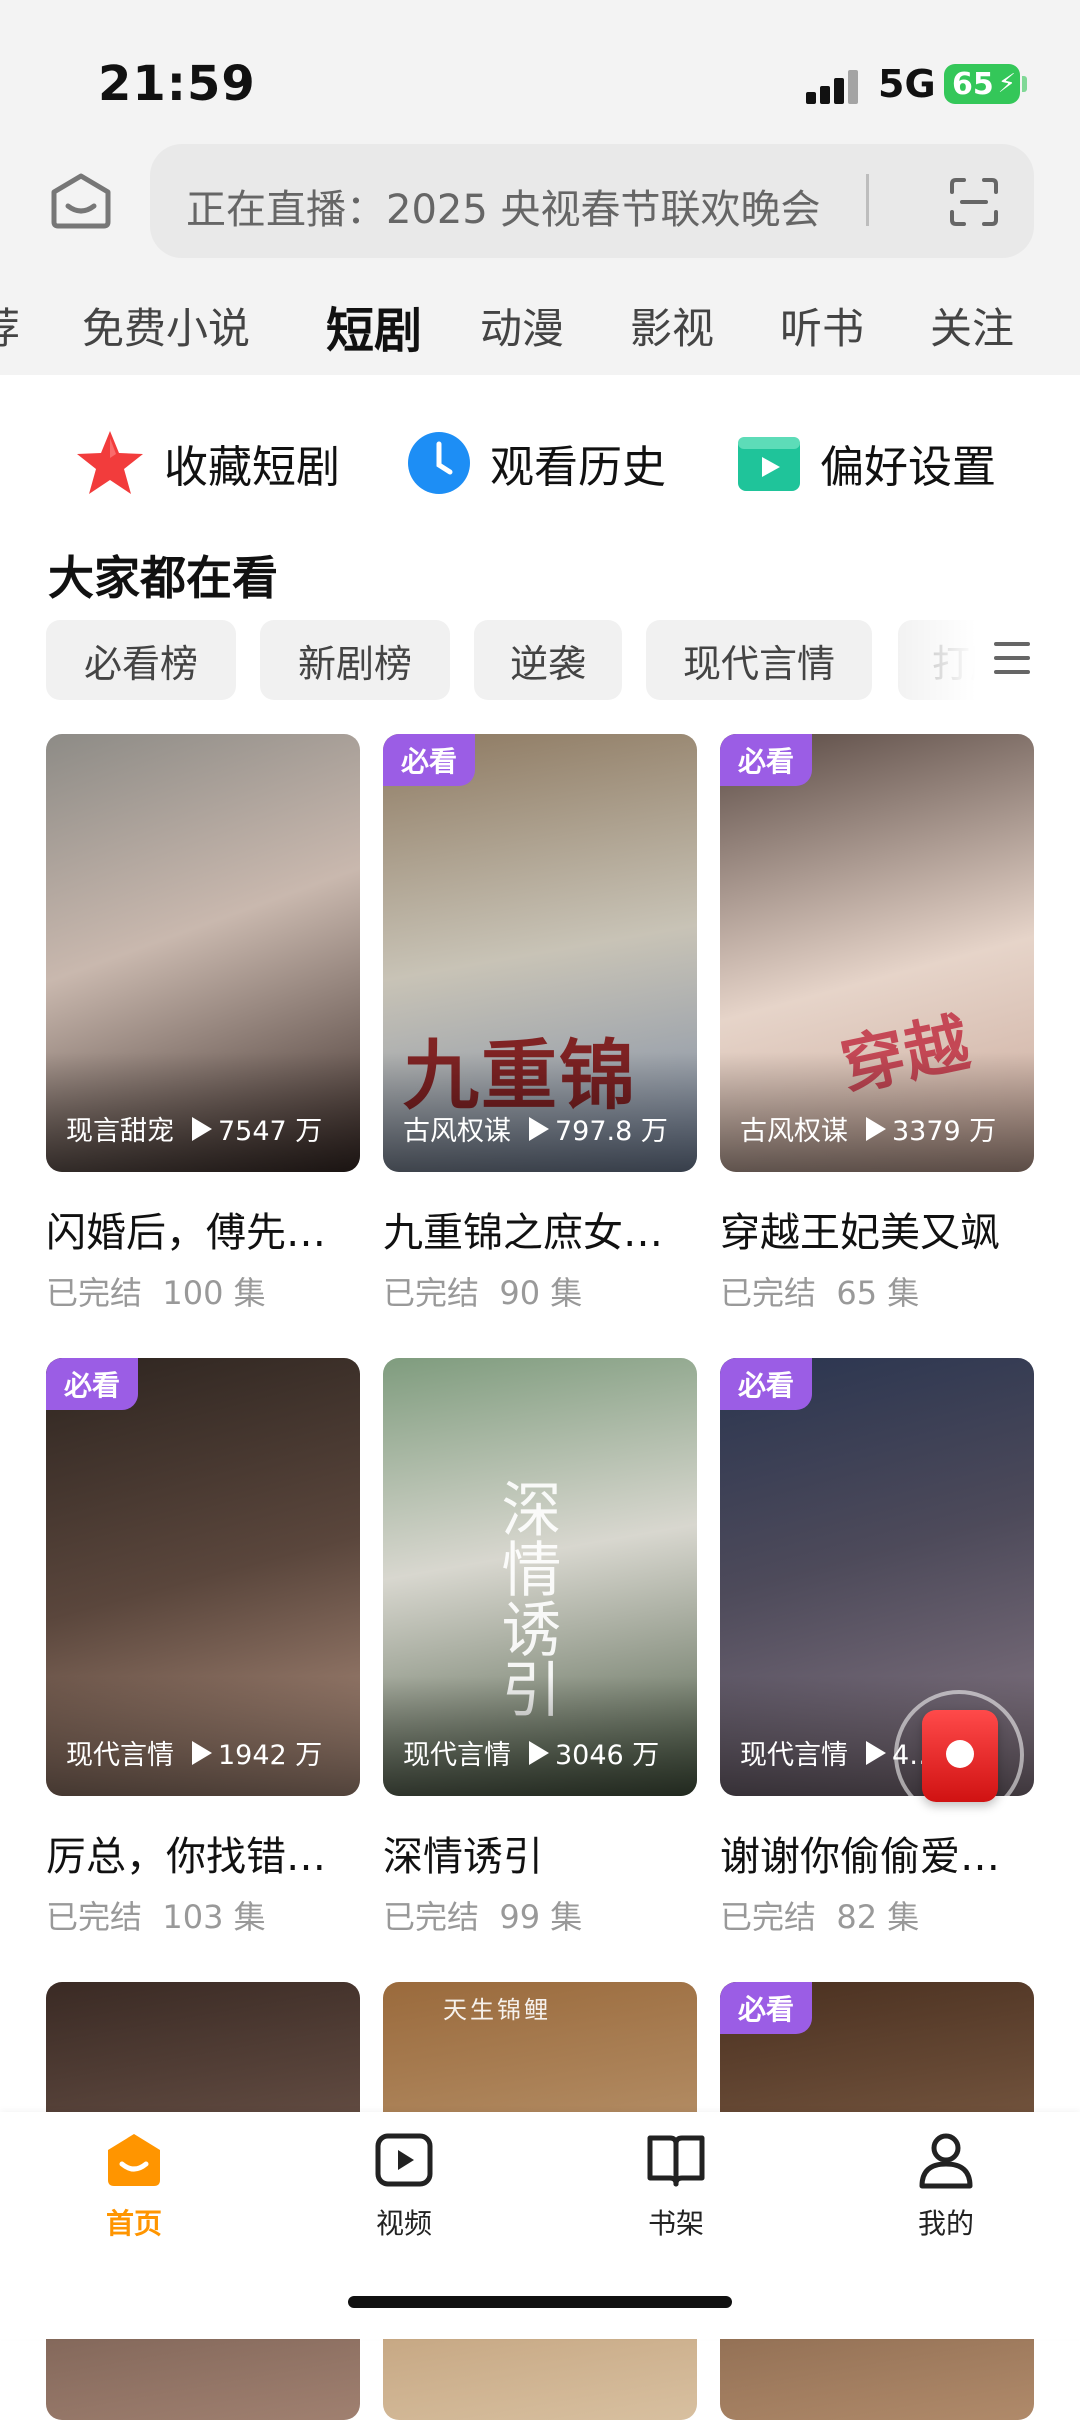  Describe the element at coordinates (860, 1233) in the screenshot. I see `drama-title: 穿越王妃美又飒` at that location.